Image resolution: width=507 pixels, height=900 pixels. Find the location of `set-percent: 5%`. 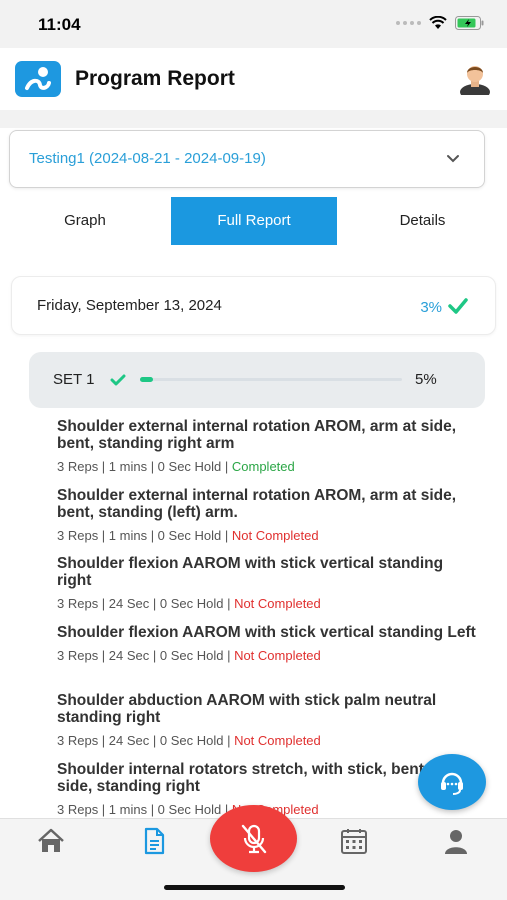

set-percent: 5% is located at coordinates (426, 379).